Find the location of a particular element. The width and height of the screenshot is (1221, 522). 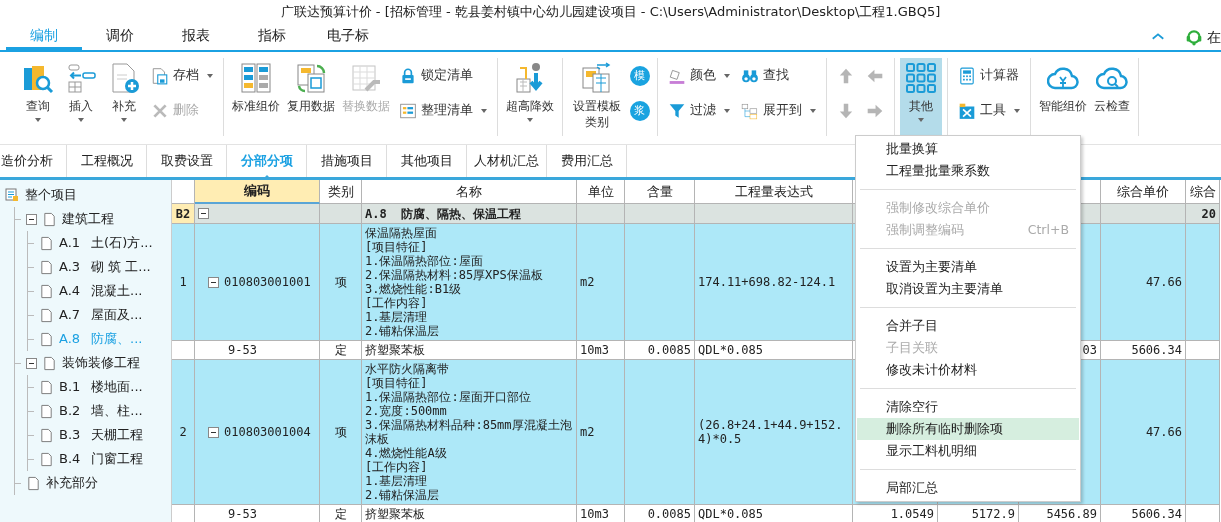

table-cell: 0.0085 is located at coordinates (660, 350).